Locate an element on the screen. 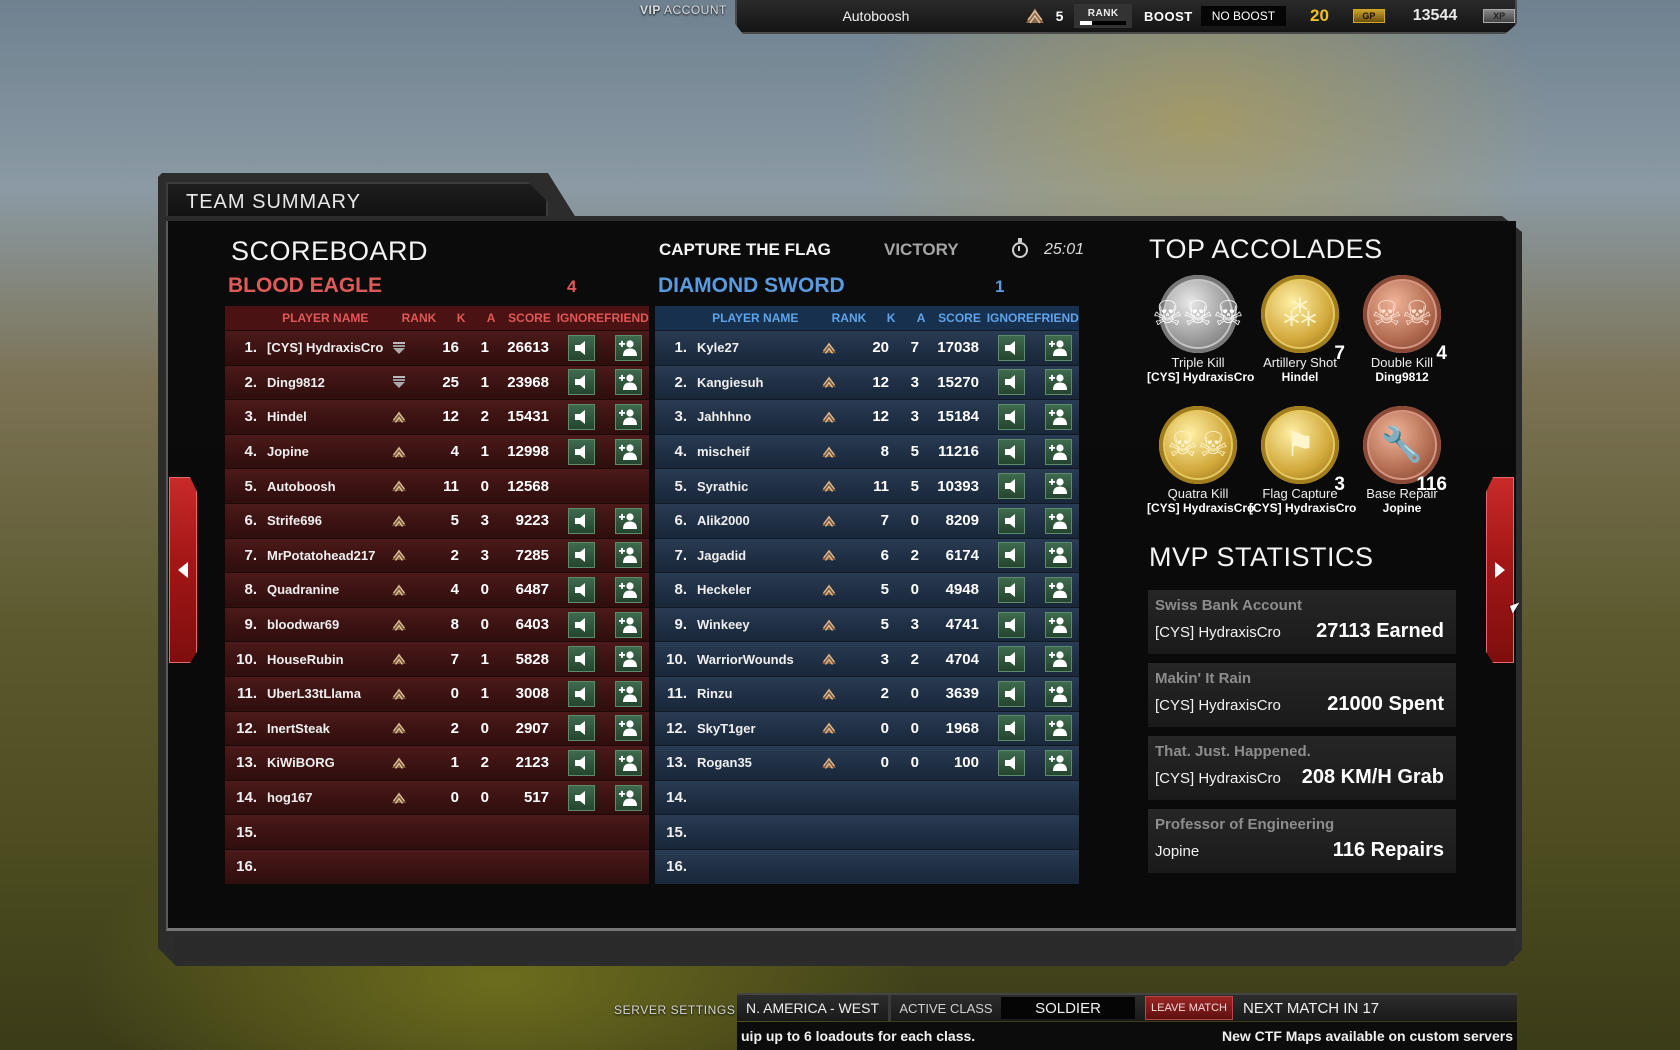 The width and height of the screenshot is (1680, 1050). table-row: 8. Heckeler 5 0 4948 is located at coordinates (867, 589).